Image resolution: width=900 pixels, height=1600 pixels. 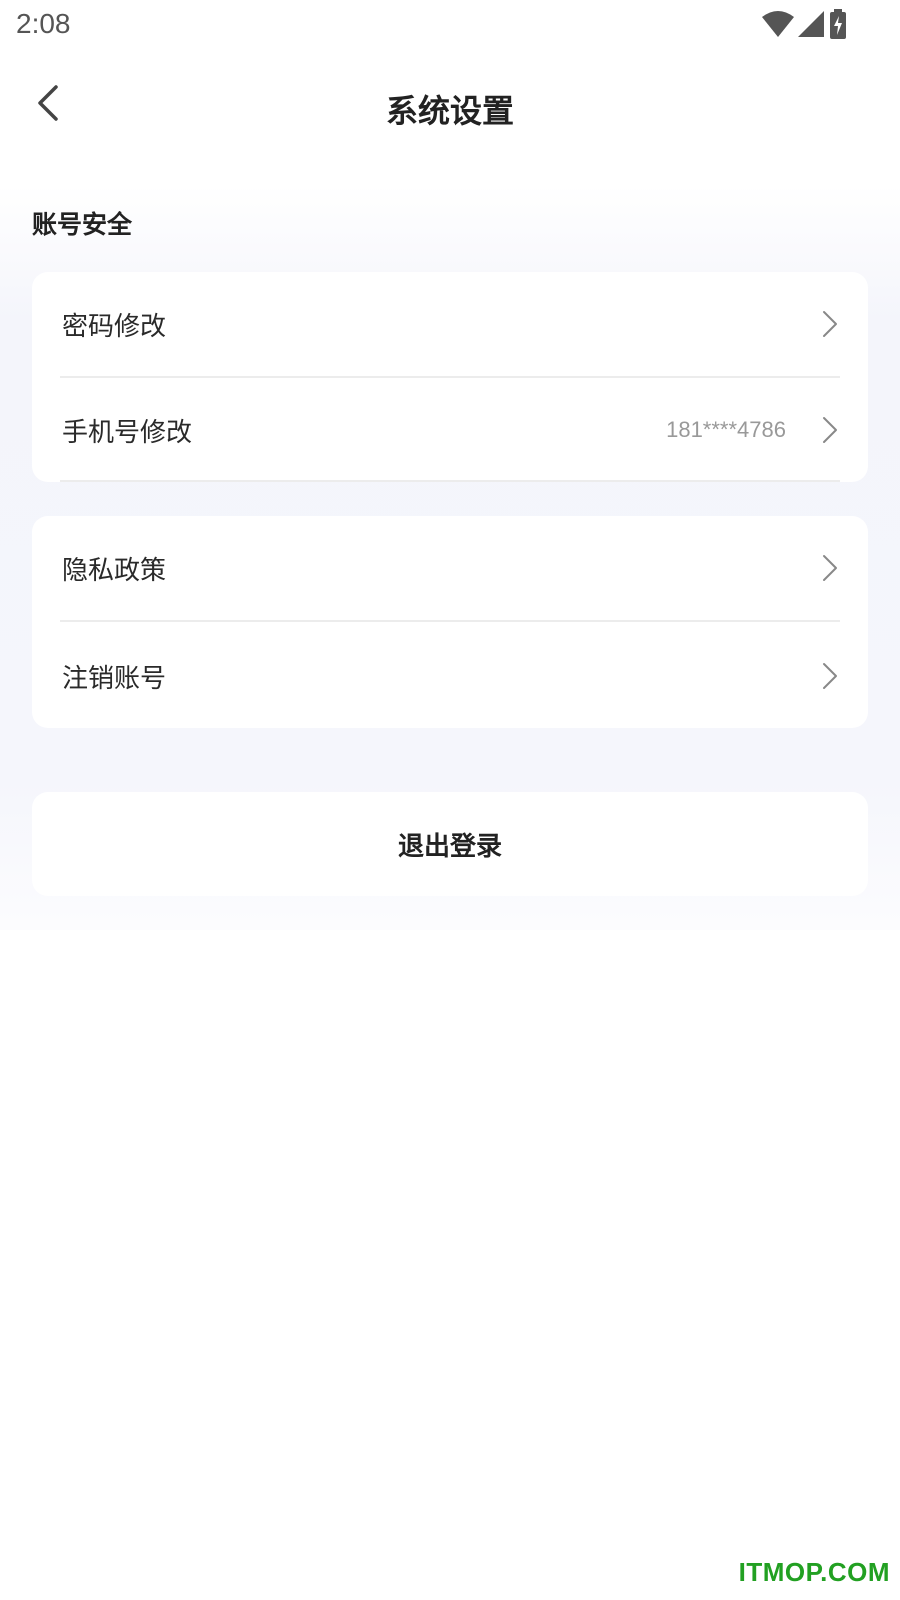 I want to click on other-settings-card: 隐私政策 注销账号, so click(x=450, y=622).